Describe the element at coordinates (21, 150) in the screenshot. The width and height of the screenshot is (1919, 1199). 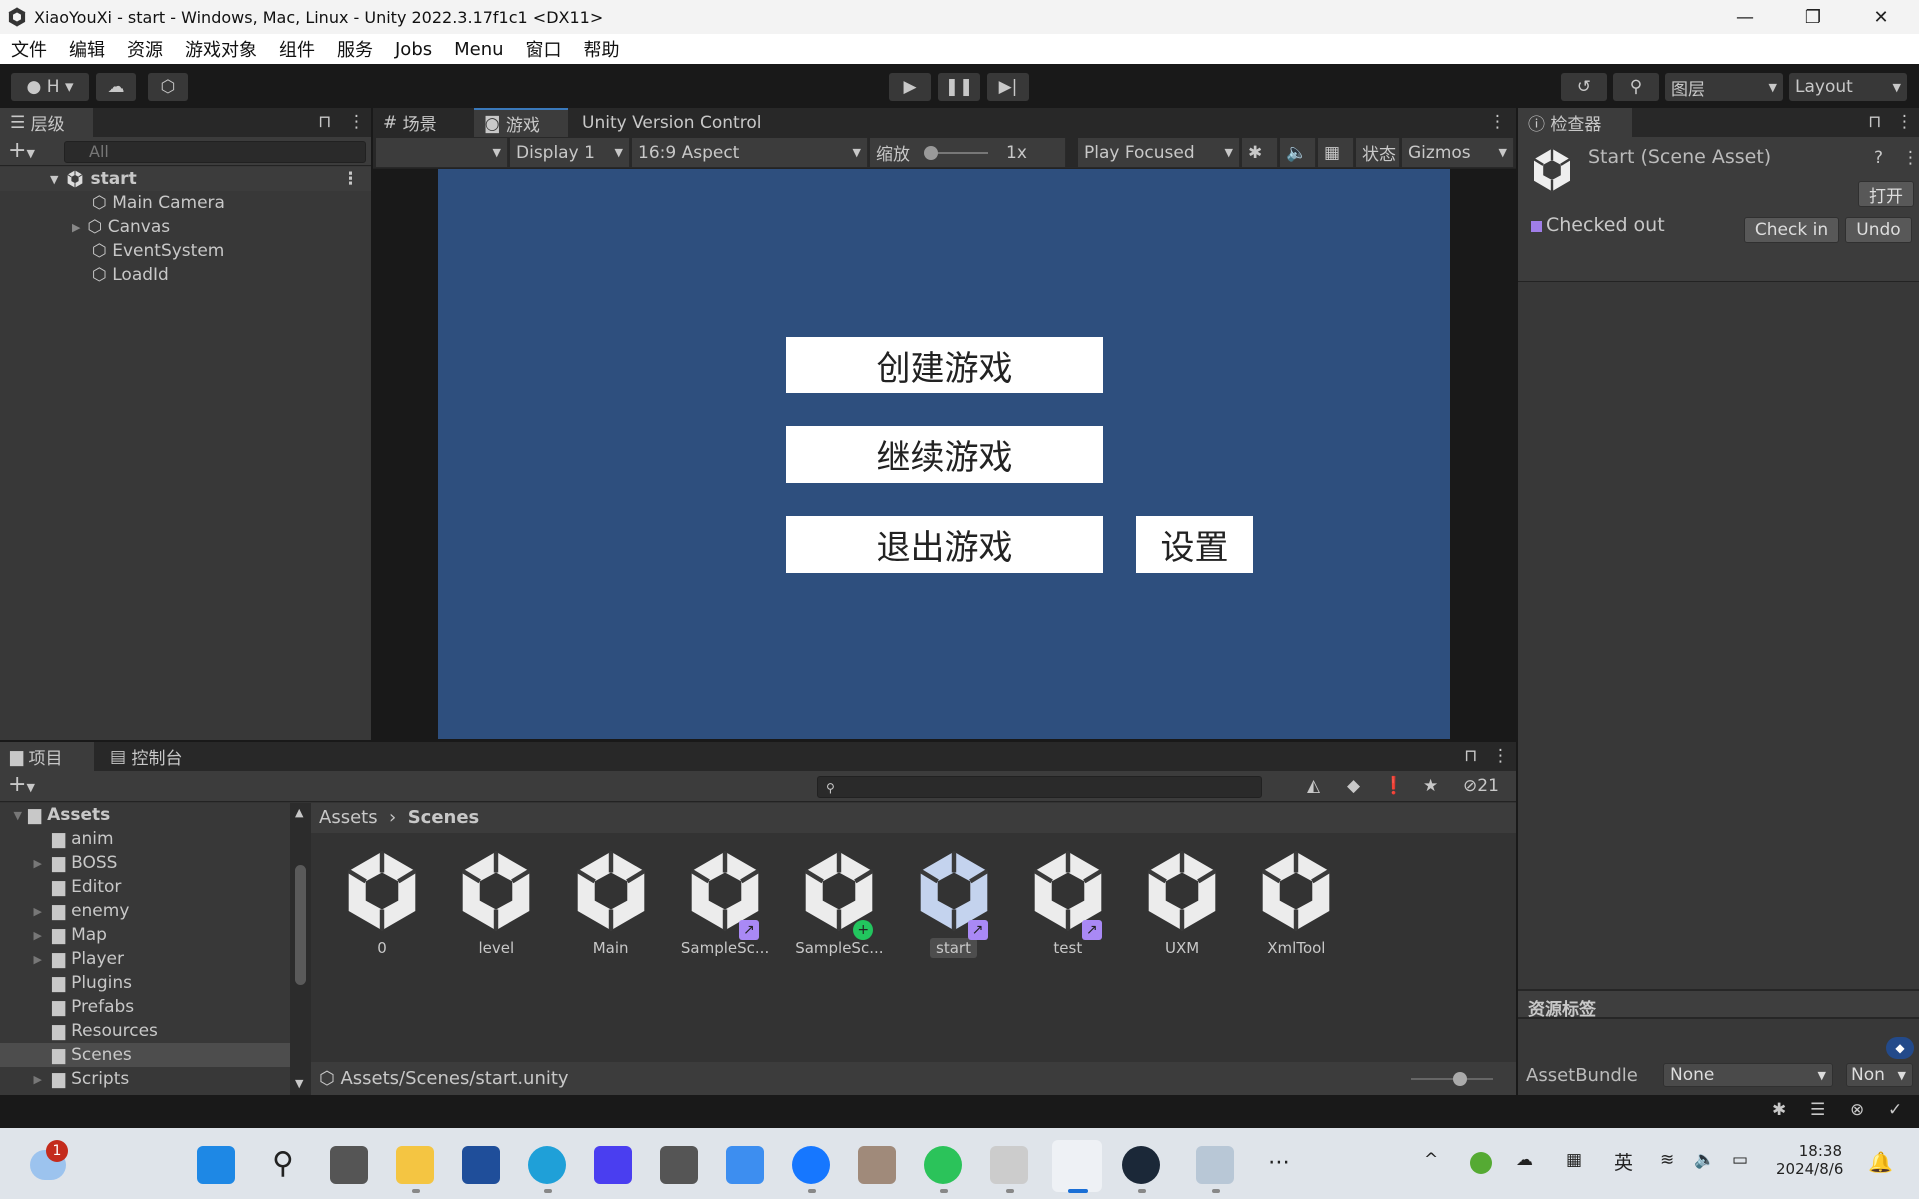
I see `add-button: +▼` at that location.